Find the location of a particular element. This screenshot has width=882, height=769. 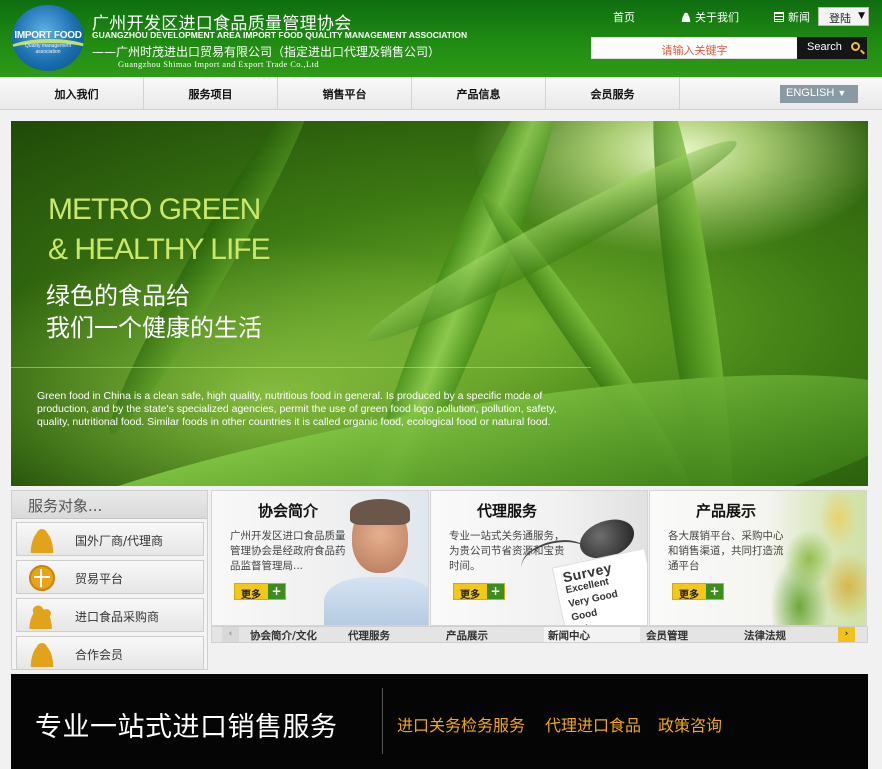

panel-title: 协会简介 is located at coordinates (288, 511).